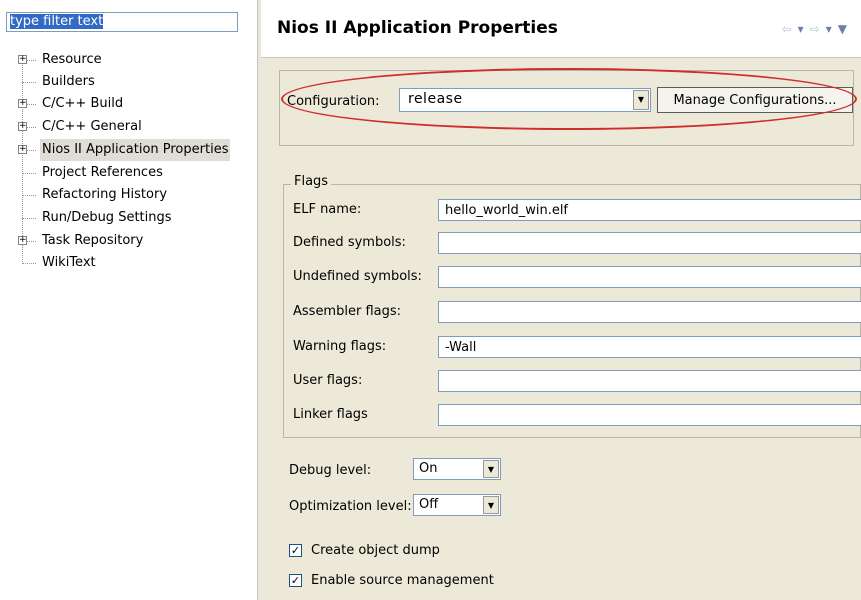  Describe the element at coordinates (57, 21) in the screenshot. I see `filter-text: type filter text` at that location.